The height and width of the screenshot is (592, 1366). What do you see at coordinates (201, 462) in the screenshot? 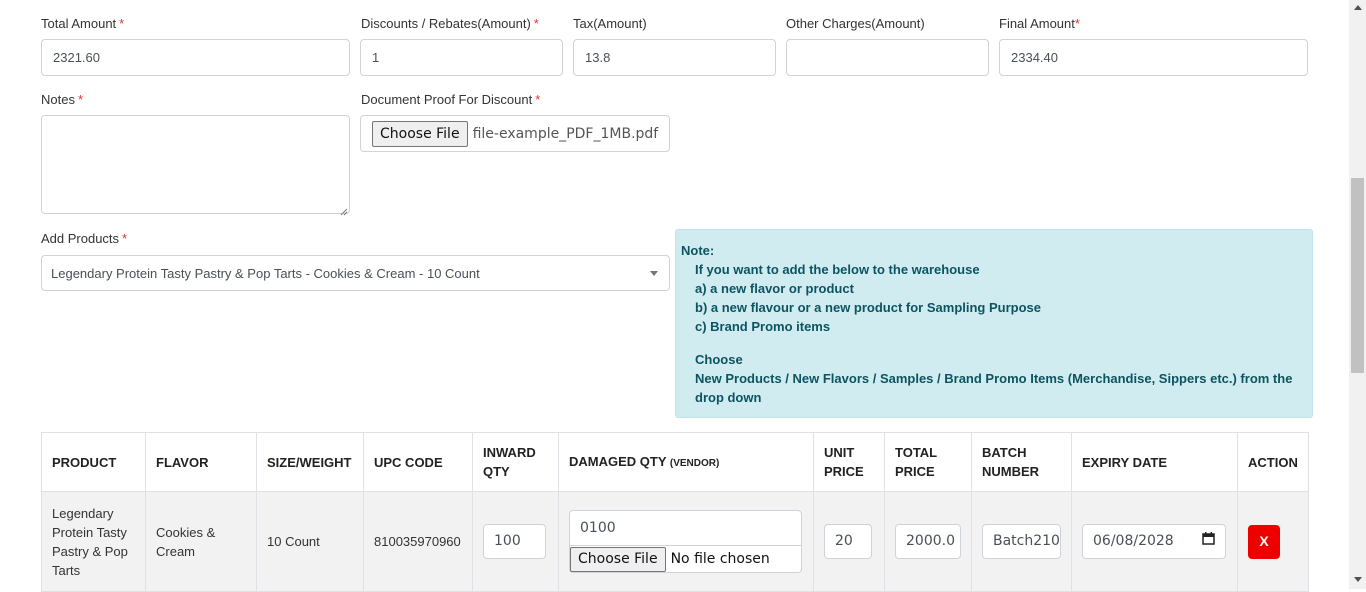
I see `header-flavor: FLAVOR` at bounding box center [201, 462].